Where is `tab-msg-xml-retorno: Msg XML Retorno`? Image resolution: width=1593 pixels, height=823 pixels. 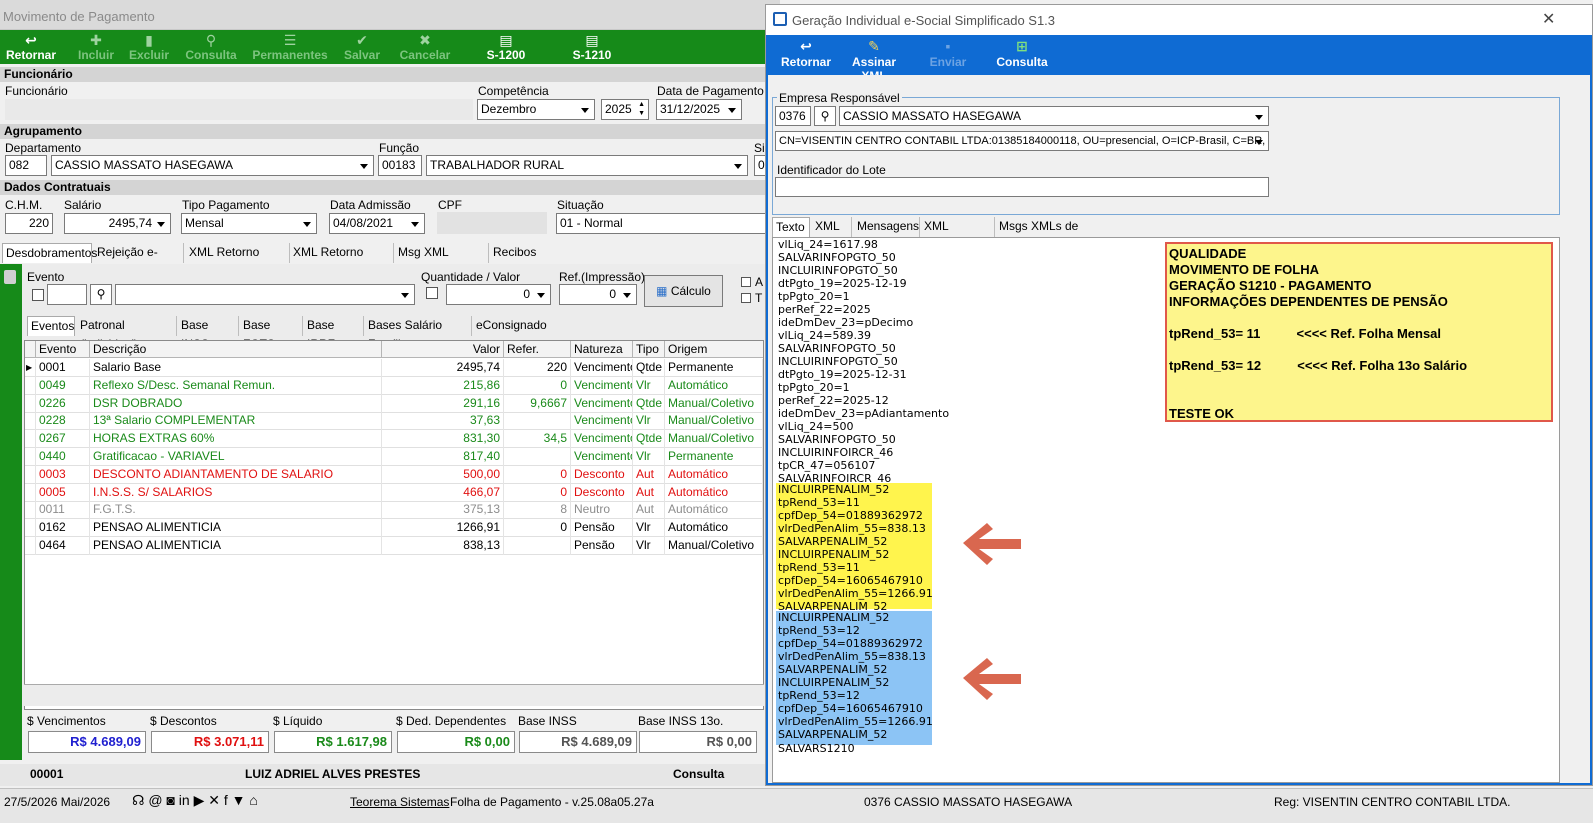 tab-msg-xml-retorno: Msg XML Retorno is located at coordinates (442, 260).